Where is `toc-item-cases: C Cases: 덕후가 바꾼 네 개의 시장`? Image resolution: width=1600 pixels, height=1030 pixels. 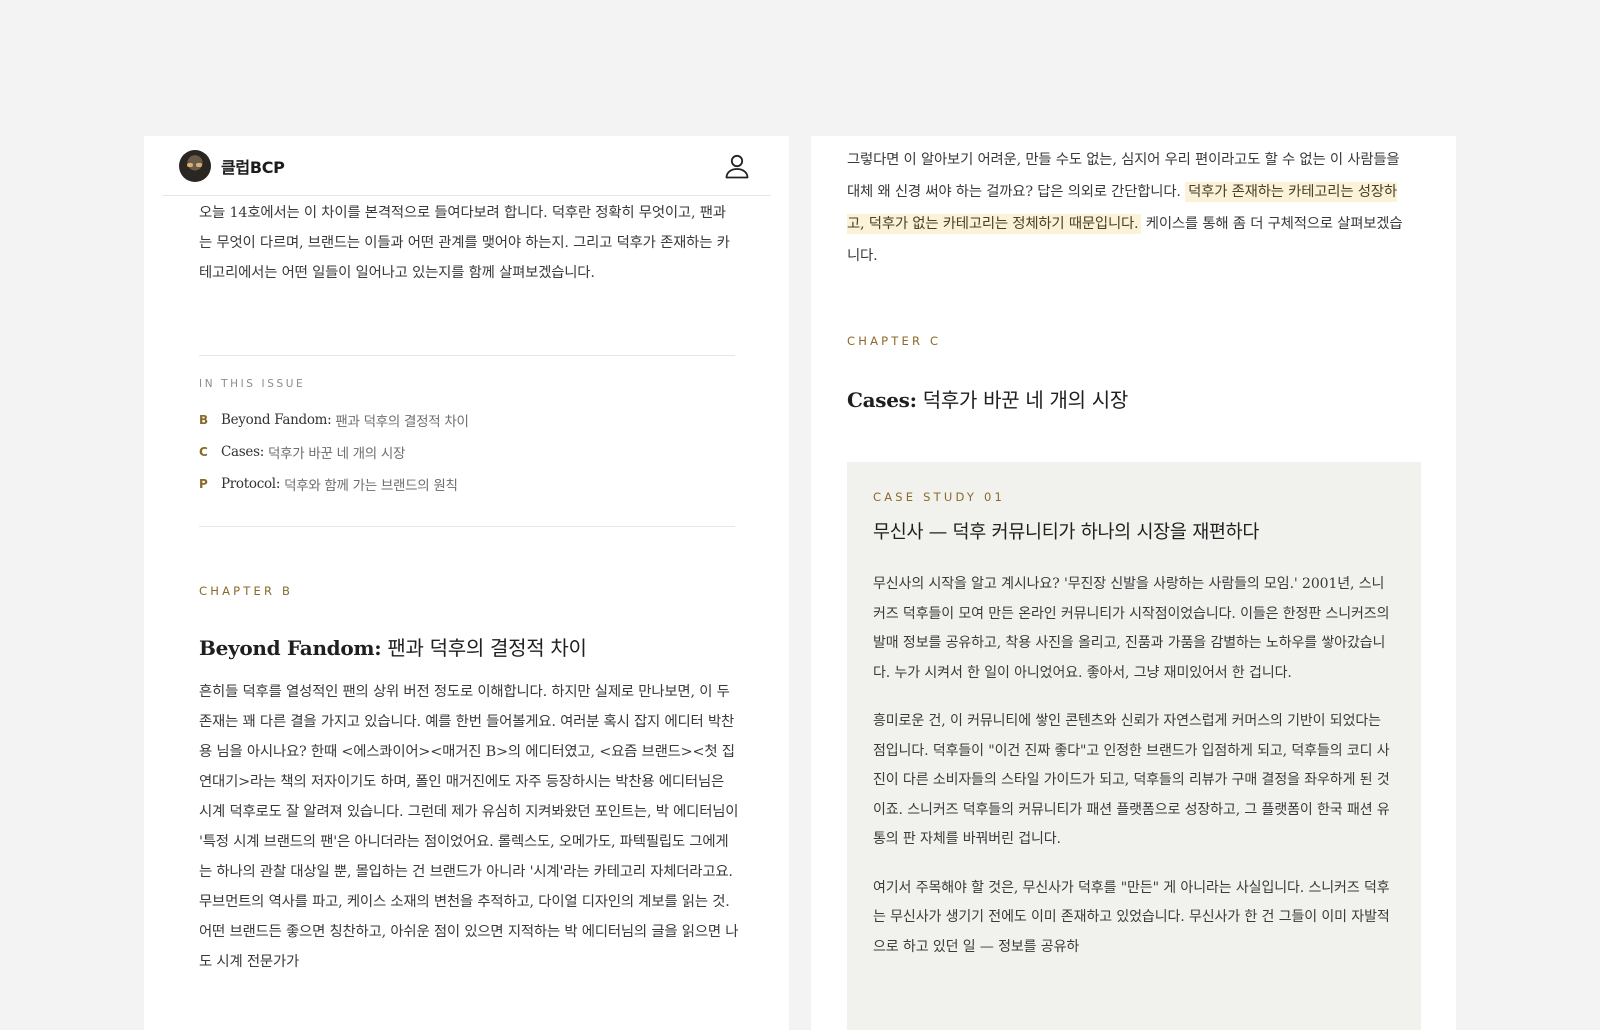 toc-item-cases: C Cases: 덕후가 바꾼 네 개의 시장 is located at coordinates (459, 452).